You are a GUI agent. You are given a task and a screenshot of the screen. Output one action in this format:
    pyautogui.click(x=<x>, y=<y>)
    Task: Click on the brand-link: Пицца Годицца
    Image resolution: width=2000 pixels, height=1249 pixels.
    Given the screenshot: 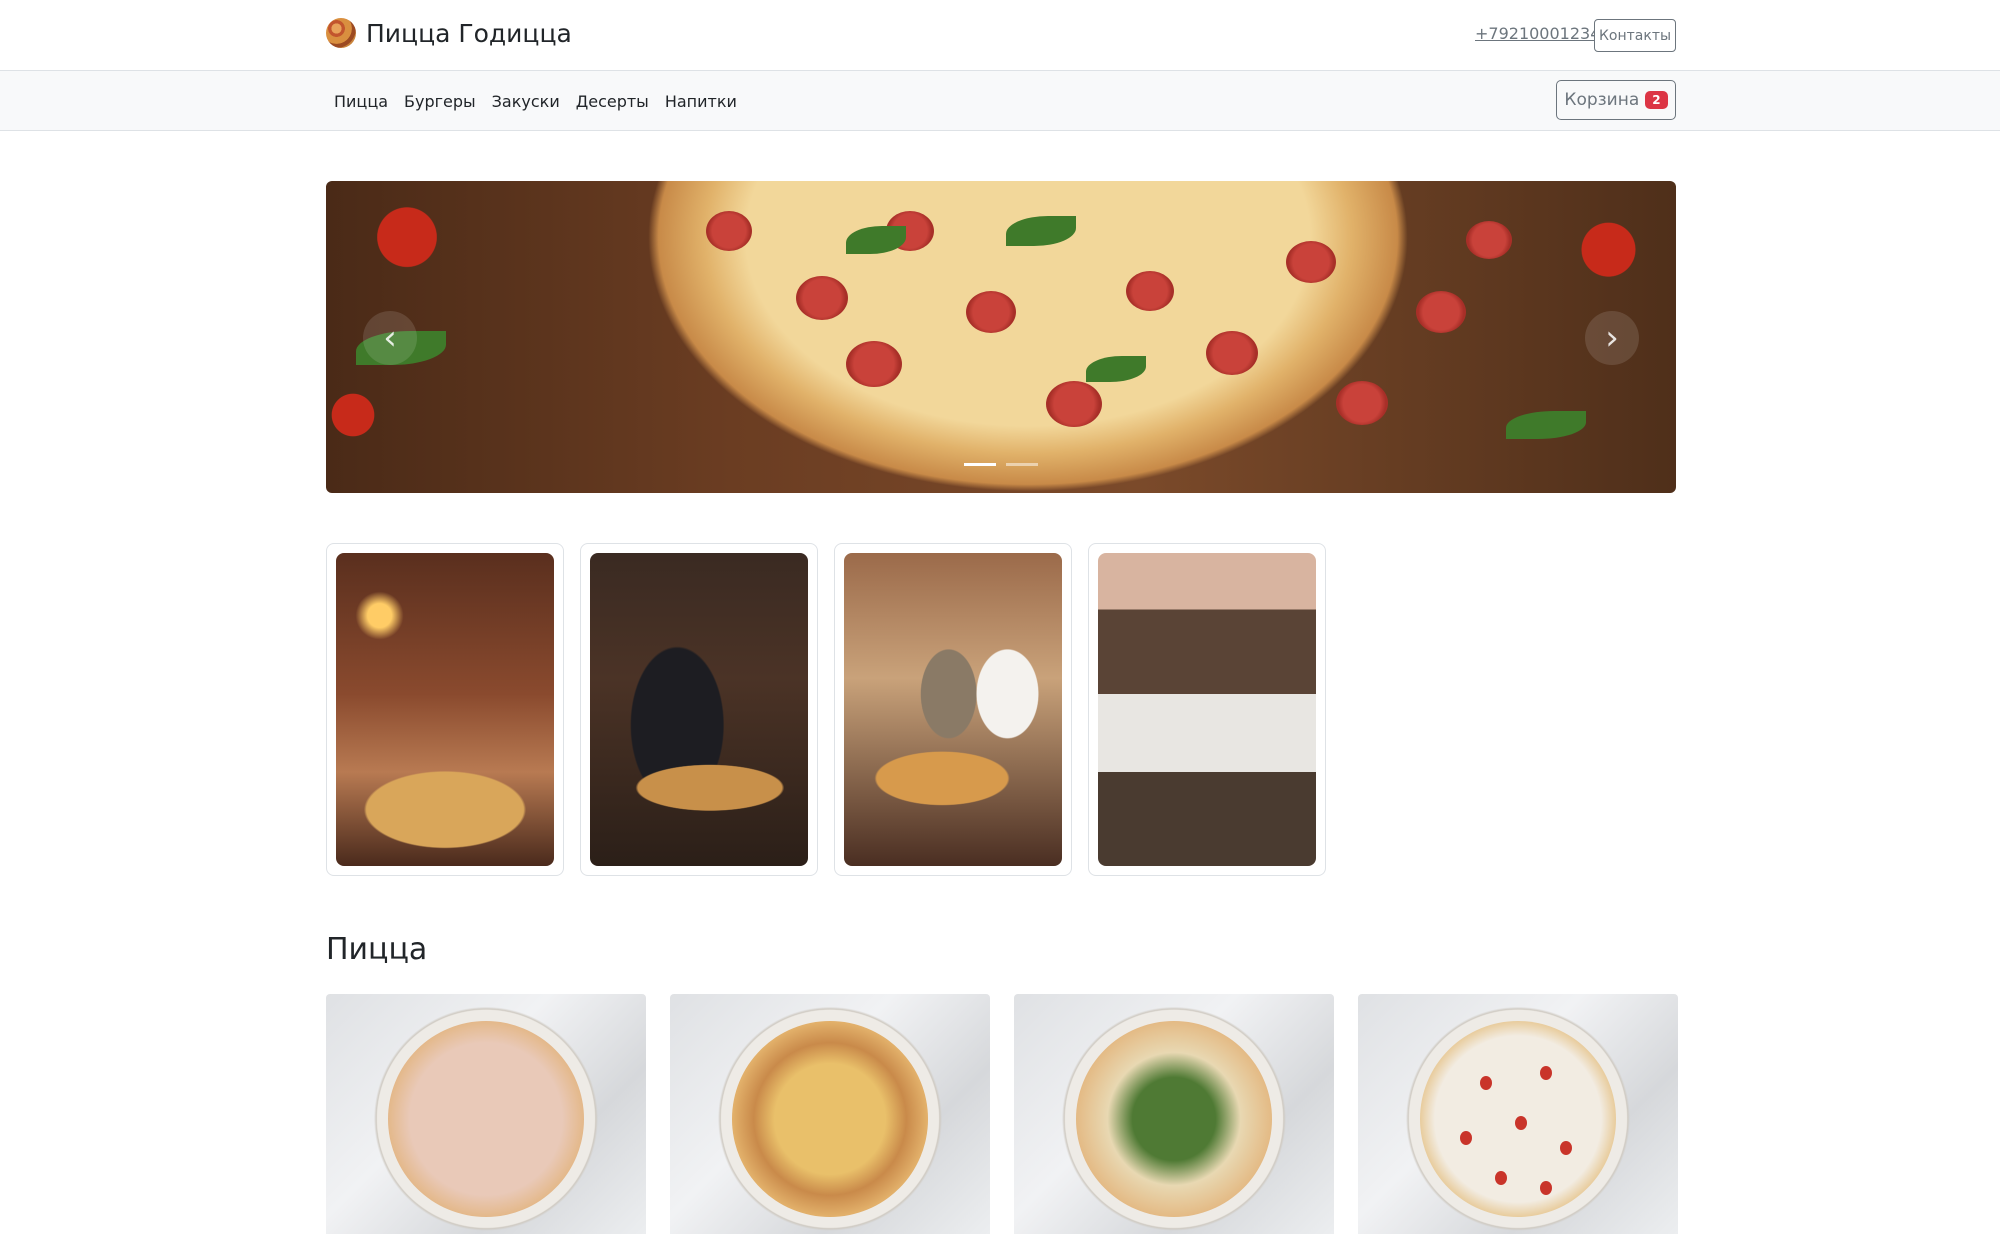 What is the action you would take?
    pyautogui.click(x=449, y=33)
    